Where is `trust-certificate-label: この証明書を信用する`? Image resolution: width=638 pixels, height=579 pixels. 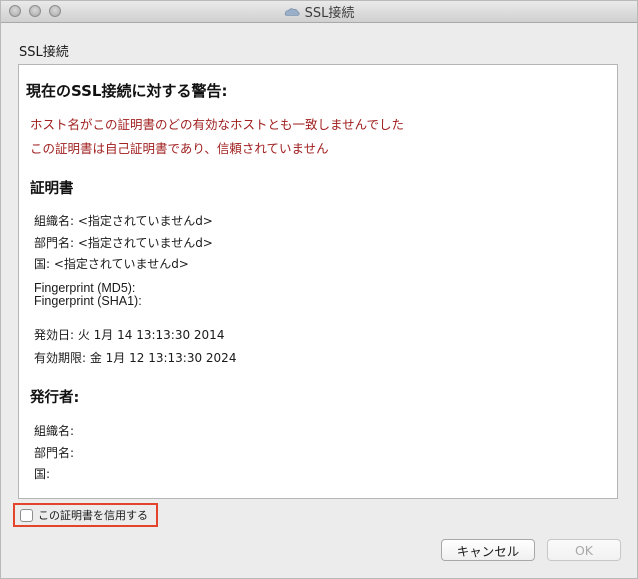 trust-certificate-label: この証明書を信用する is located at coordinates (93, 515).